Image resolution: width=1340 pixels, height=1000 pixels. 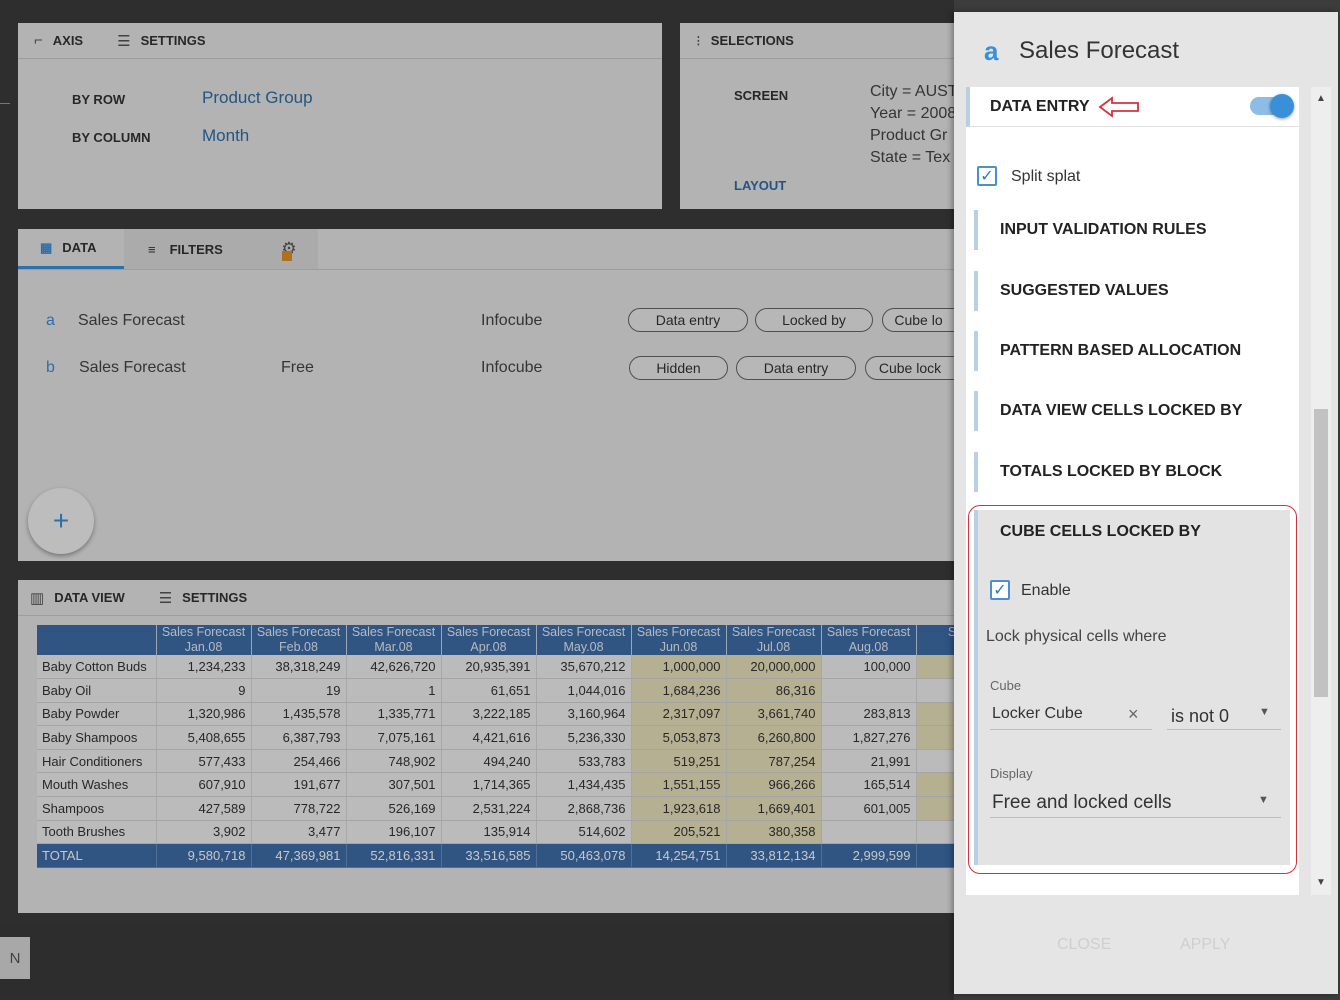 What do you see at coordinates (1084, 290) in the screenshot?
I see `section-label: SUGGESTED VALUES` at bounding box center [1084, 290].